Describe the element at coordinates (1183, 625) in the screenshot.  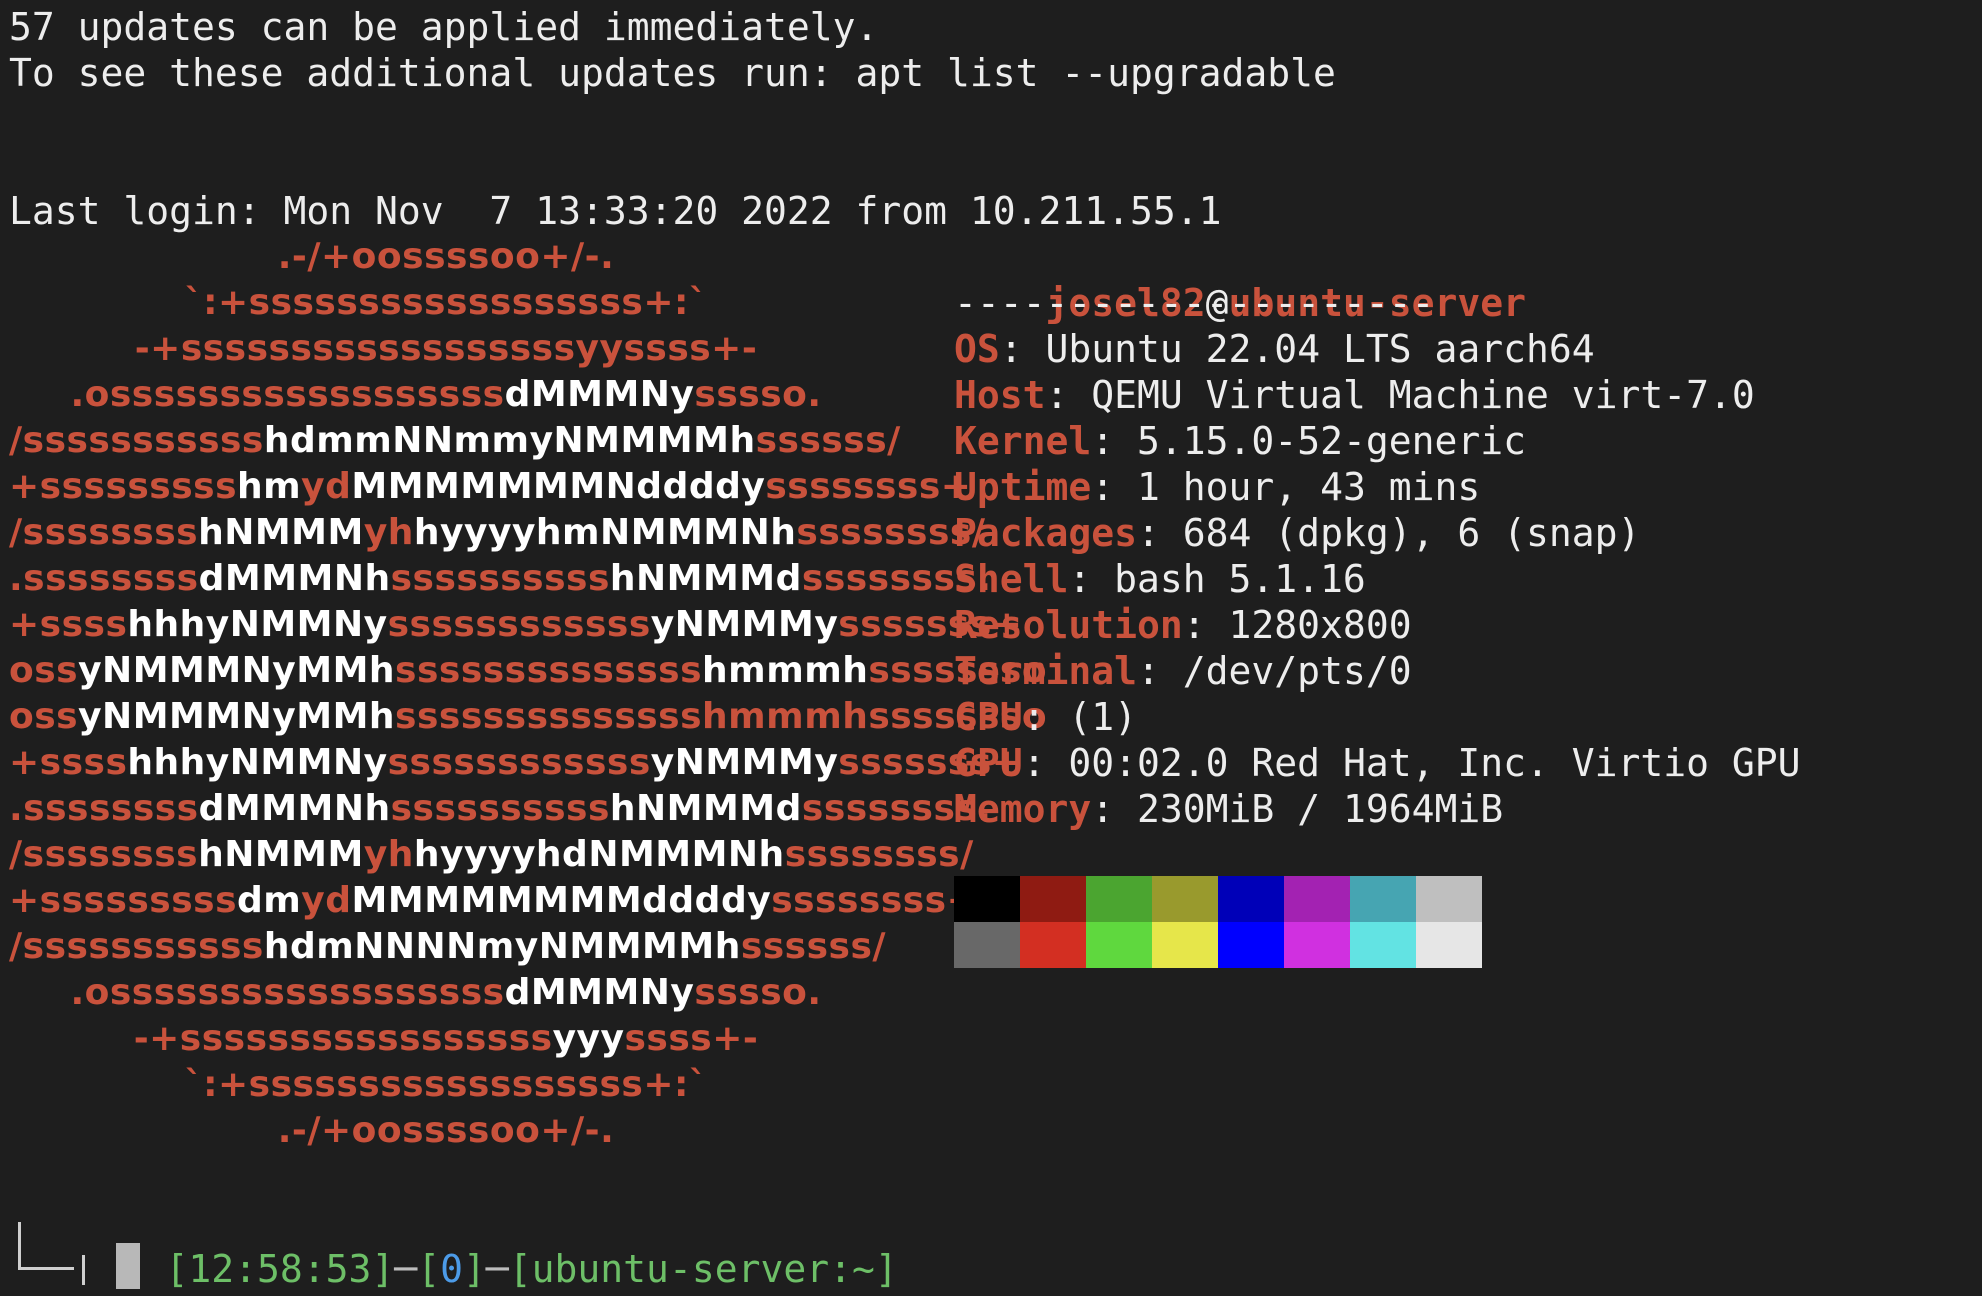
I see `info-row-resolution: Resolution: 1280x800` at that location.